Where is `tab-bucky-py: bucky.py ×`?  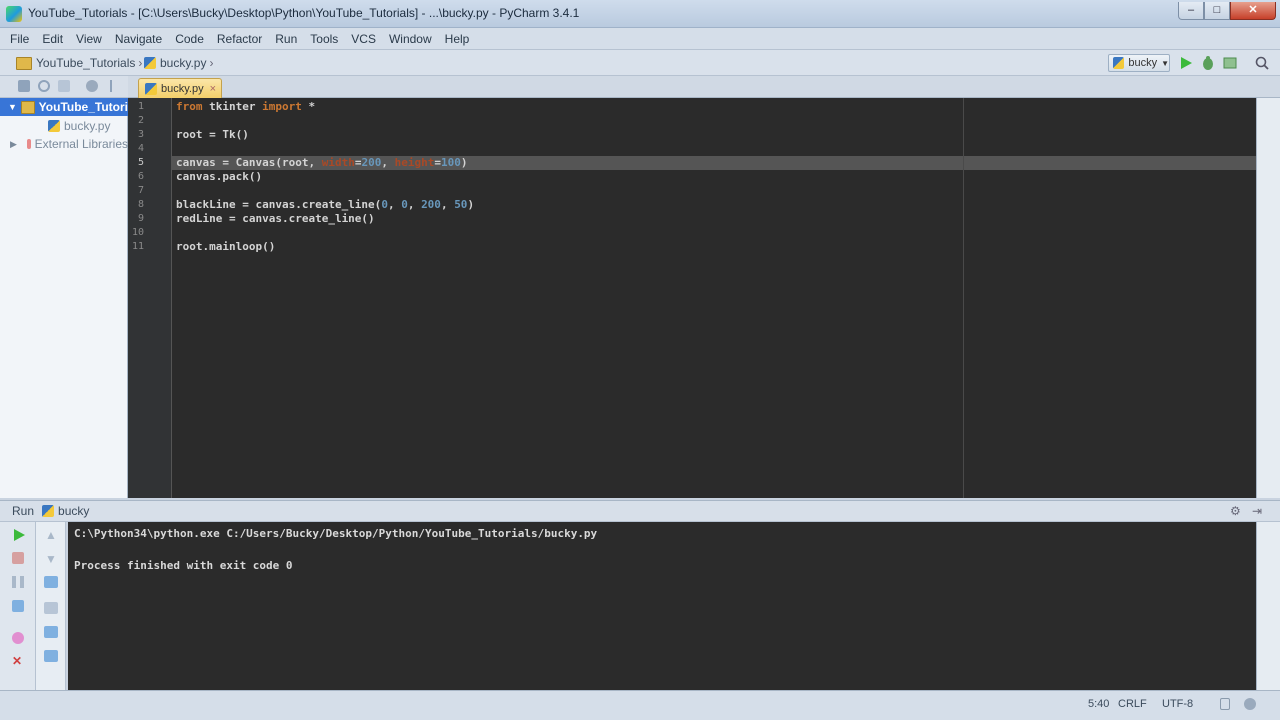
tab-bucky-py: bucky.py × is located at coordinates (180, 88).